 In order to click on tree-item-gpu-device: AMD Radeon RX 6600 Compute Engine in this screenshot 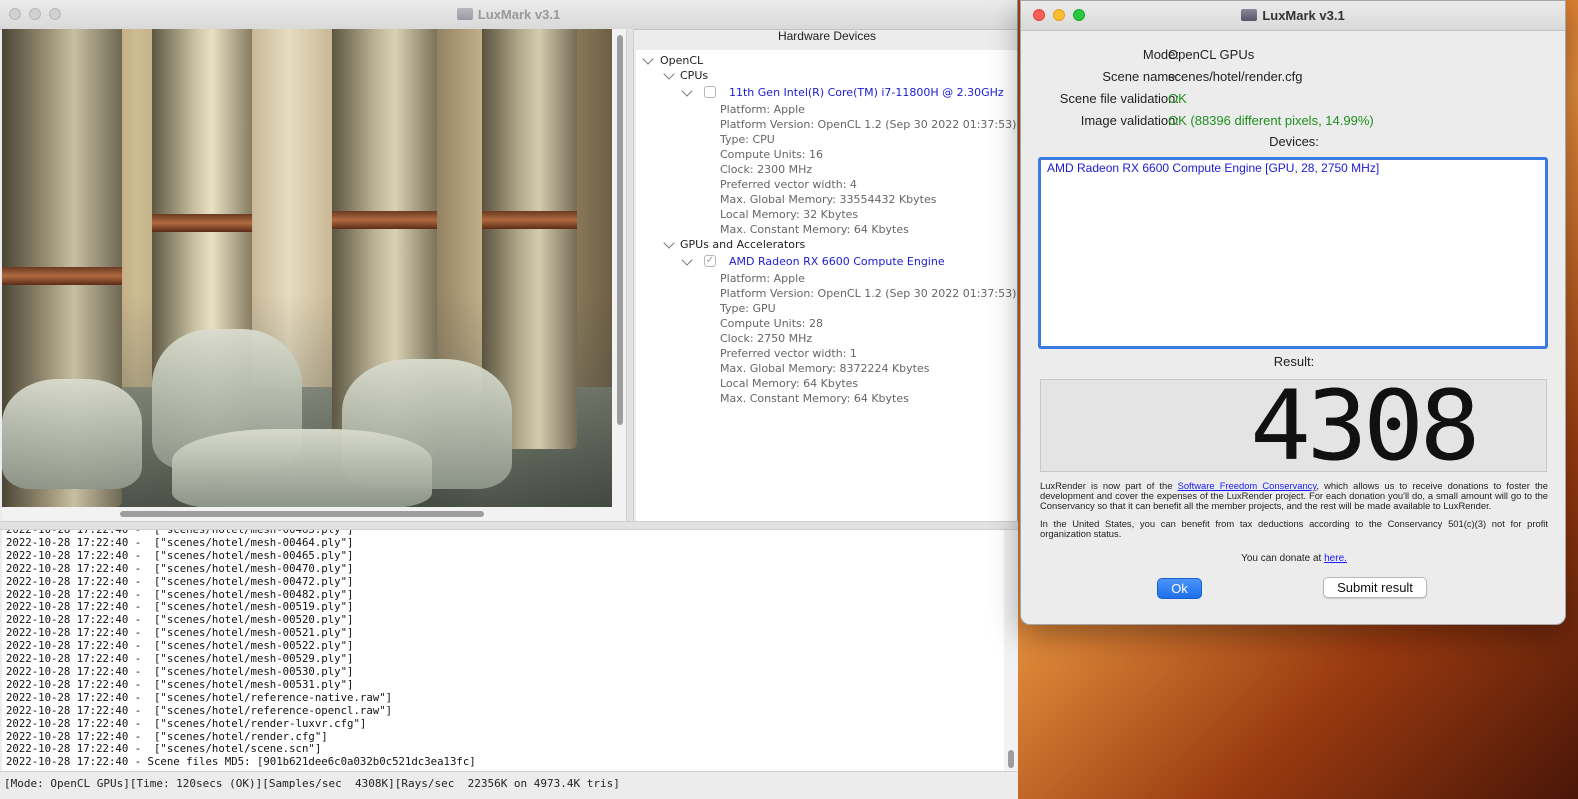, I will do `click(837, 261)`.